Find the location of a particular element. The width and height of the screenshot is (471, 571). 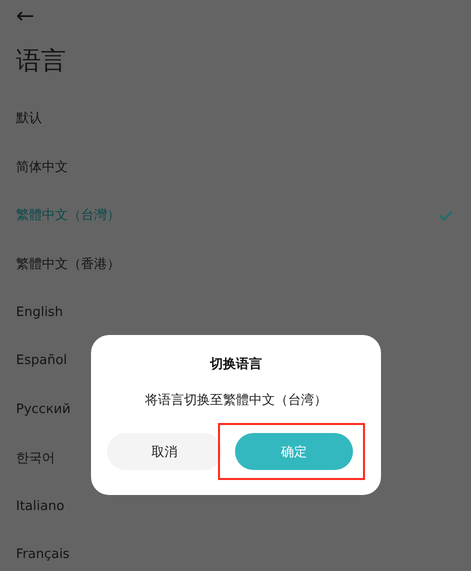

dialog-message: 将语言切换至繁體中文（台湾） is located at coordinates (236, 400).